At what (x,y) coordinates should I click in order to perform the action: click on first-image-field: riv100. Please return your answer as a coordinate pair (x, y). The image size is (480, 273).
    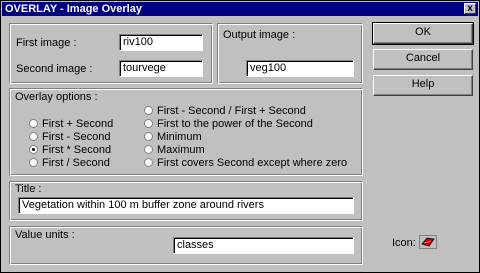
    Looking at the image, I should click on (161, 42).